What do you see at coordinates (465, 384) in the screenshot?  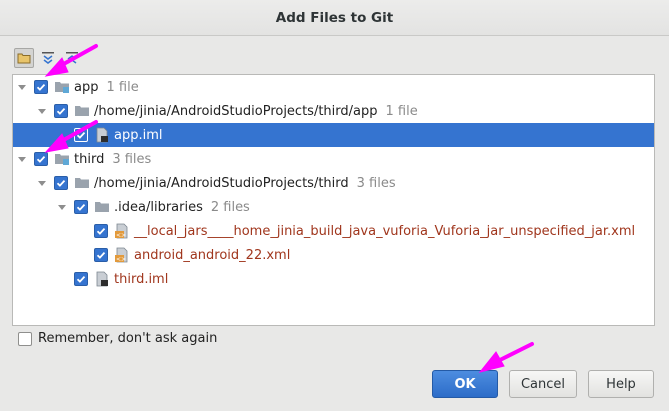 I see `ok-button: OK` at bounding box center [465, 384].